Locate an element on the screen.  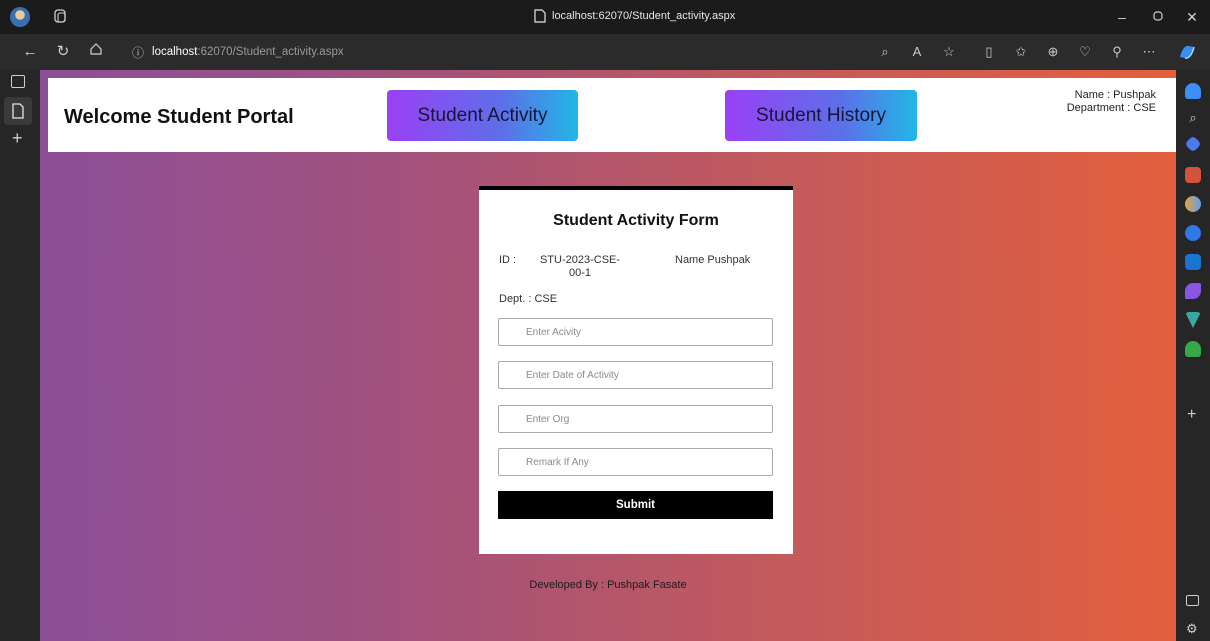
nav-student-activity: Student Activity is located at coordinates (482, 115).